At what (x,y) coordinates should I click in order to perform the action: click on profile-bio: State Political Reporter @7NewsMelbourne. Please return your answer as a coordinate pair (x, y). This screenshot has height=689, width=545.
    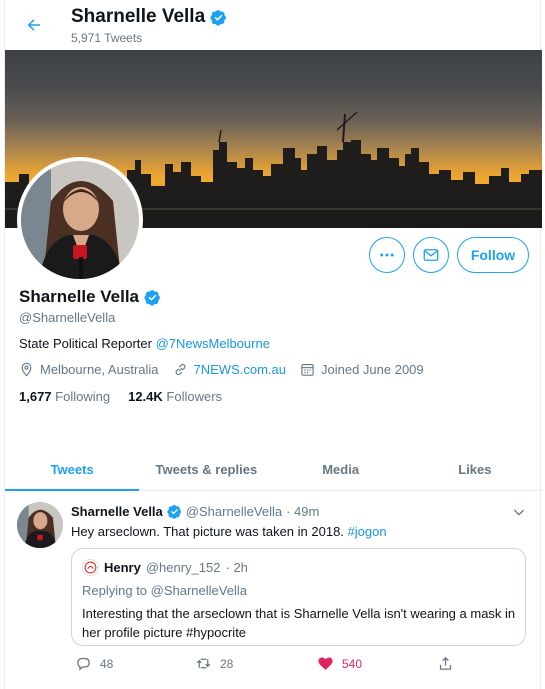
    Looking at the image, I should click on (144, 343).